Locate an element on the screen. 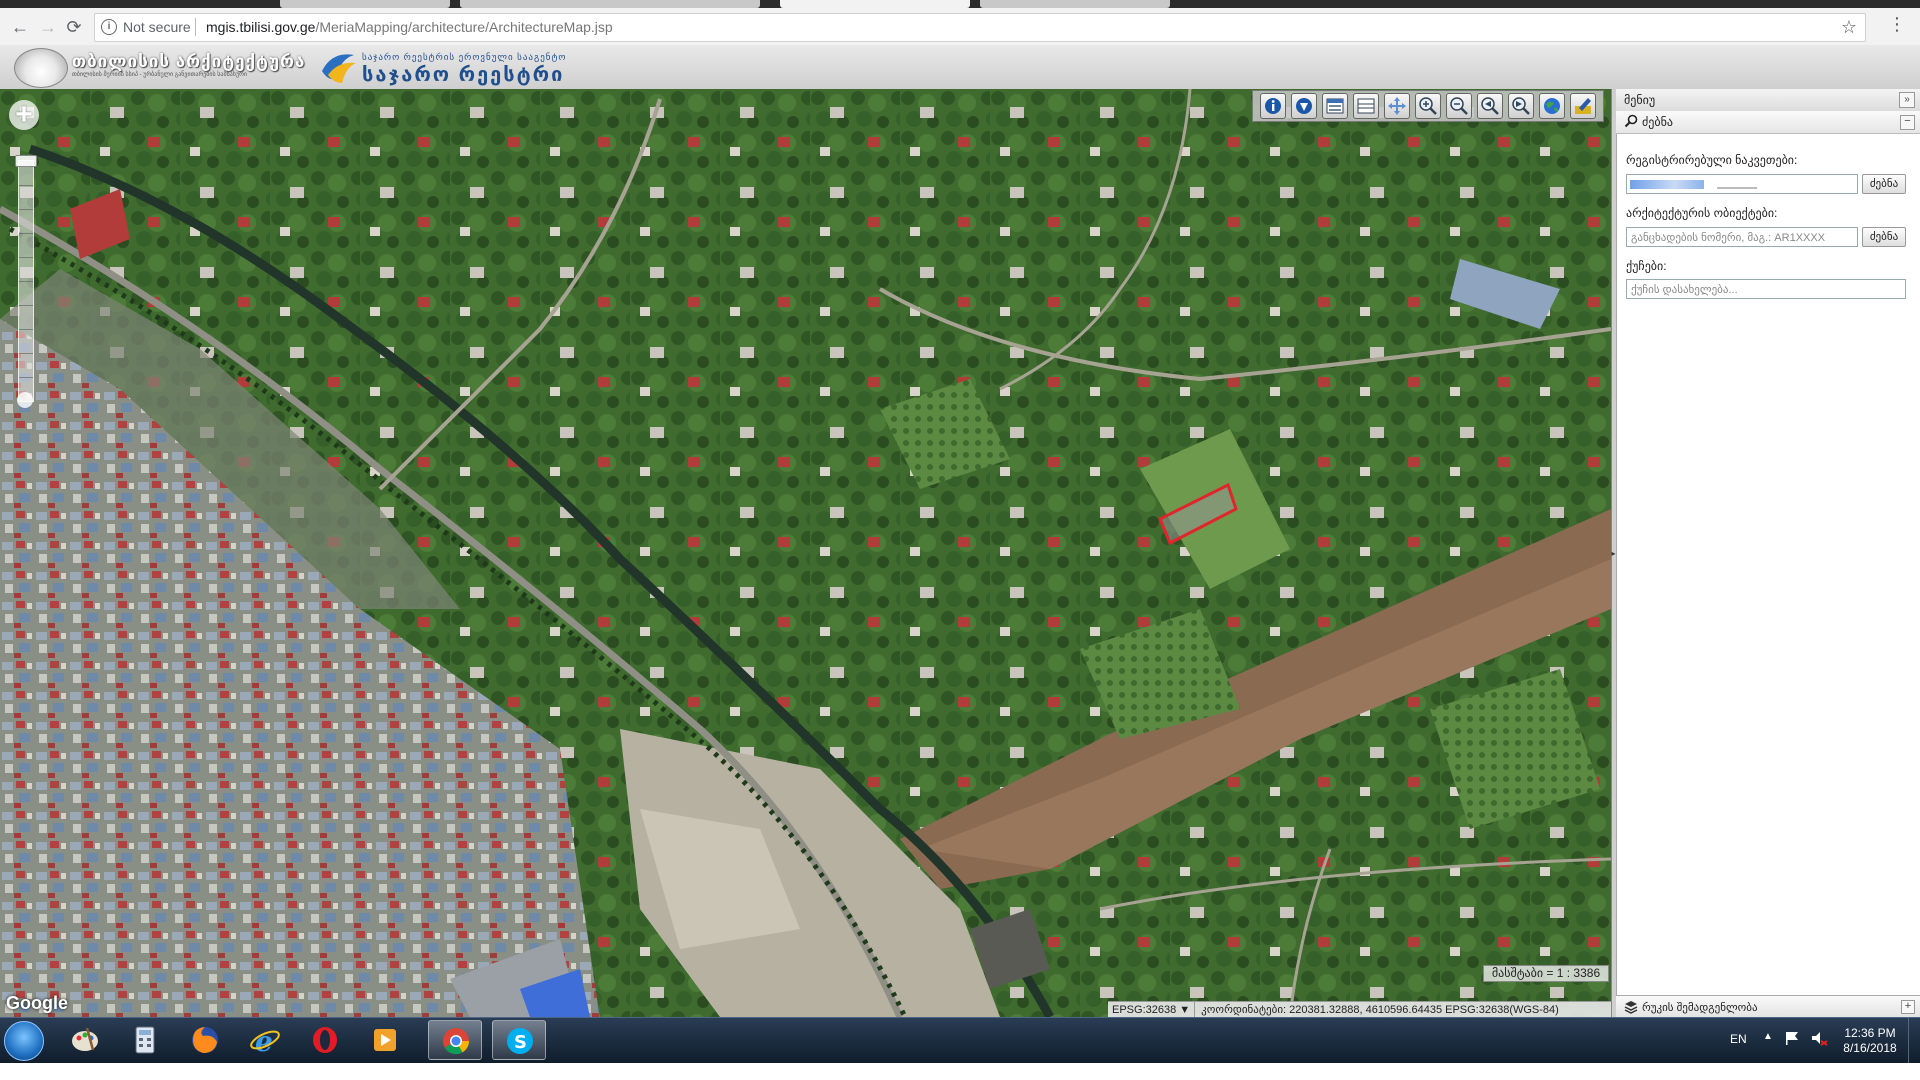  taskbar-opera is located at coordinates (325, 1040).